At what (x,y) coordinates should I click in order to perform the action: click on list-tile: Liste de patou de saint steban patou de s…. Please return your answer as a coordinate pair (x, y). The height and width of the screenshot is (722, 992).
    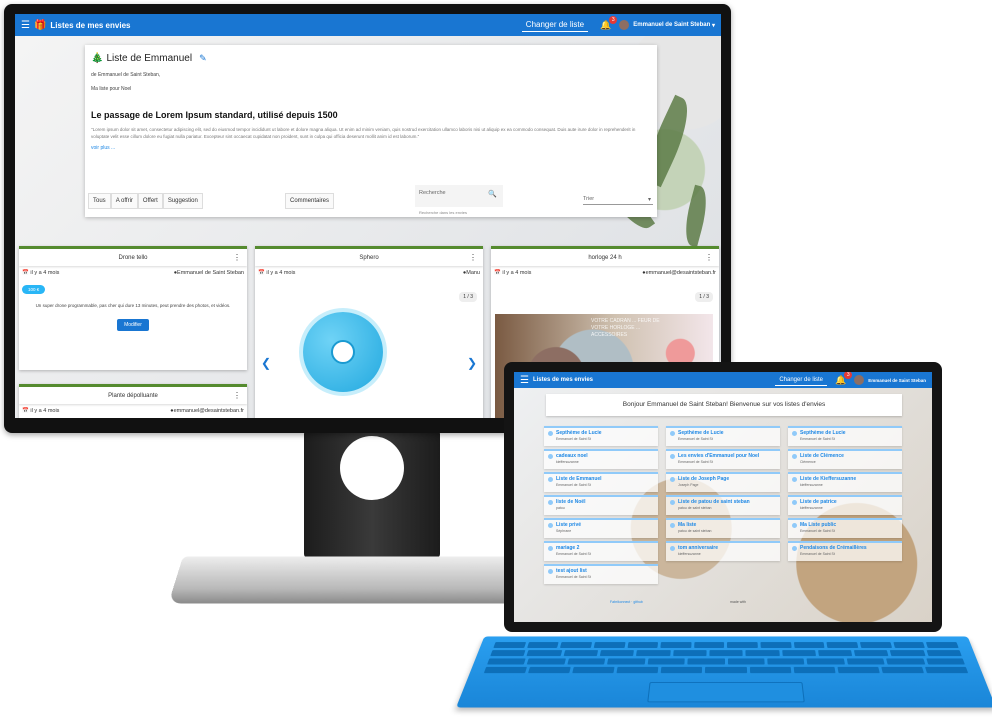
    Looking at the image, I should click on (723, 505).